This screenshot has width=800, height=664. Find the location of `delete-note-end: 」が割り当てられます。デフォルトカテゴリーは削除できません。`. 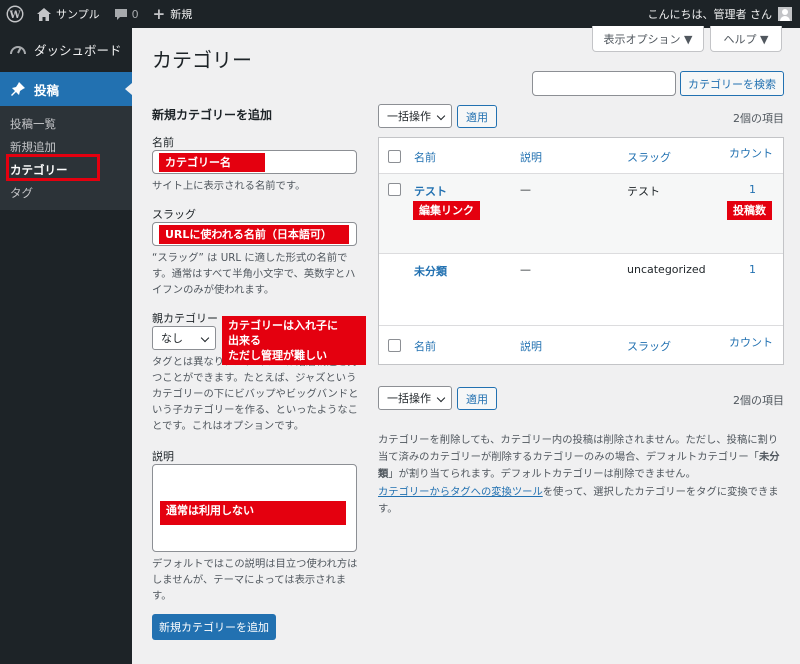

delete-note-end: 」が割り当てられます。デフォルトカテゴリーは削除できません。 is located at coordinates (542, 474).